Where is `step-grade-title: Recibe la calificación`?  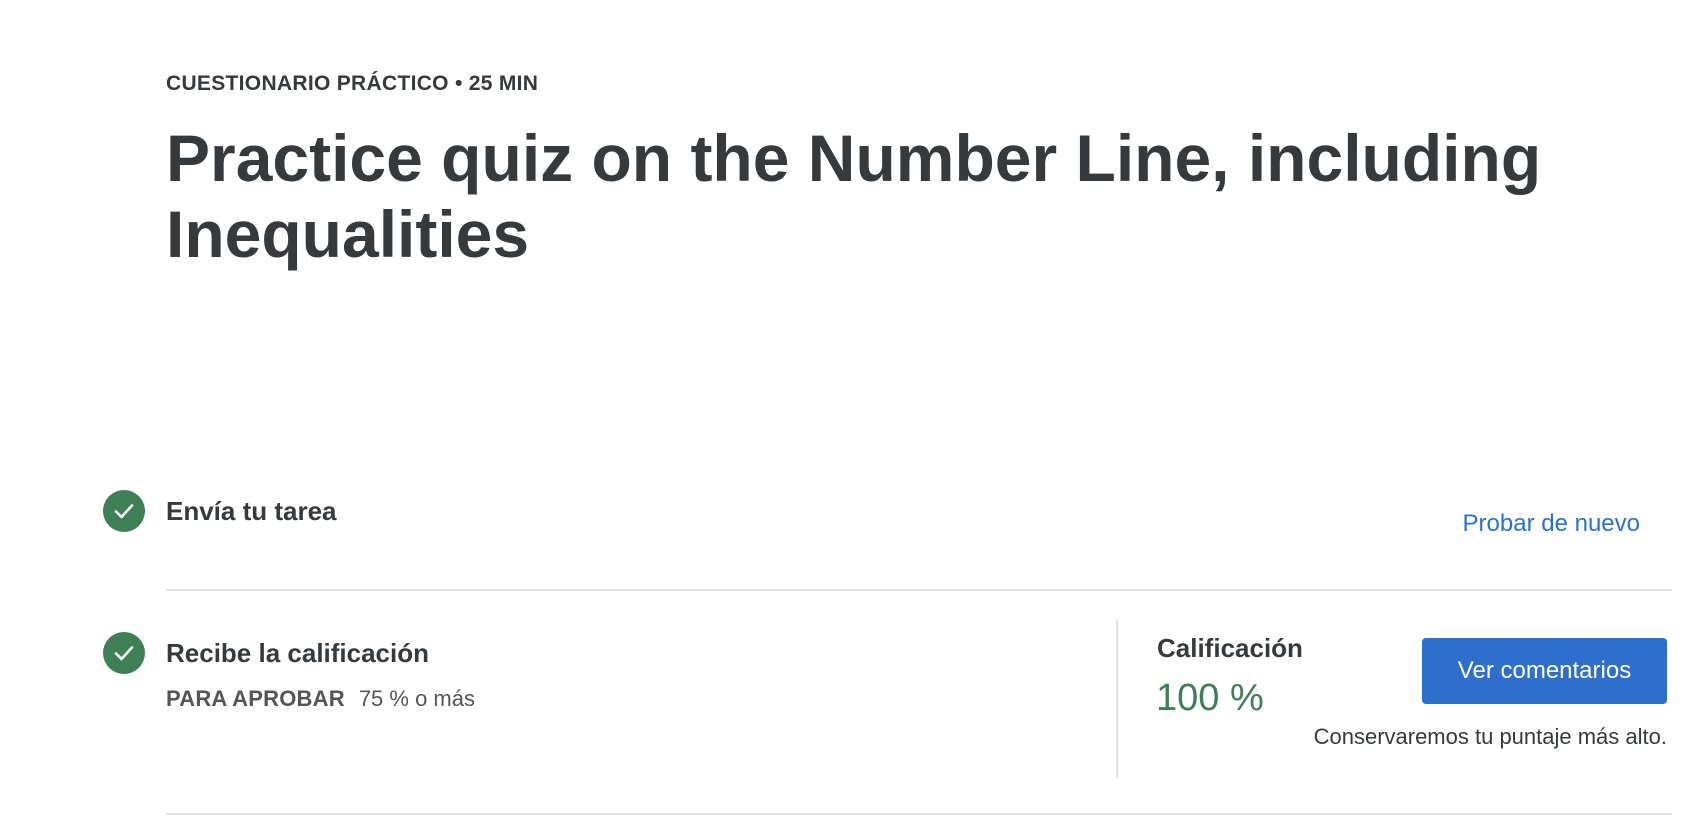
step-grade-title: Recibe la calificación is located at coordinates (298, 653).